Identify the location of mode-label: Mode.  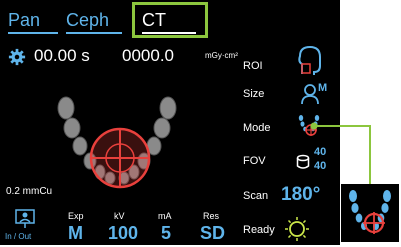
(257, 128).